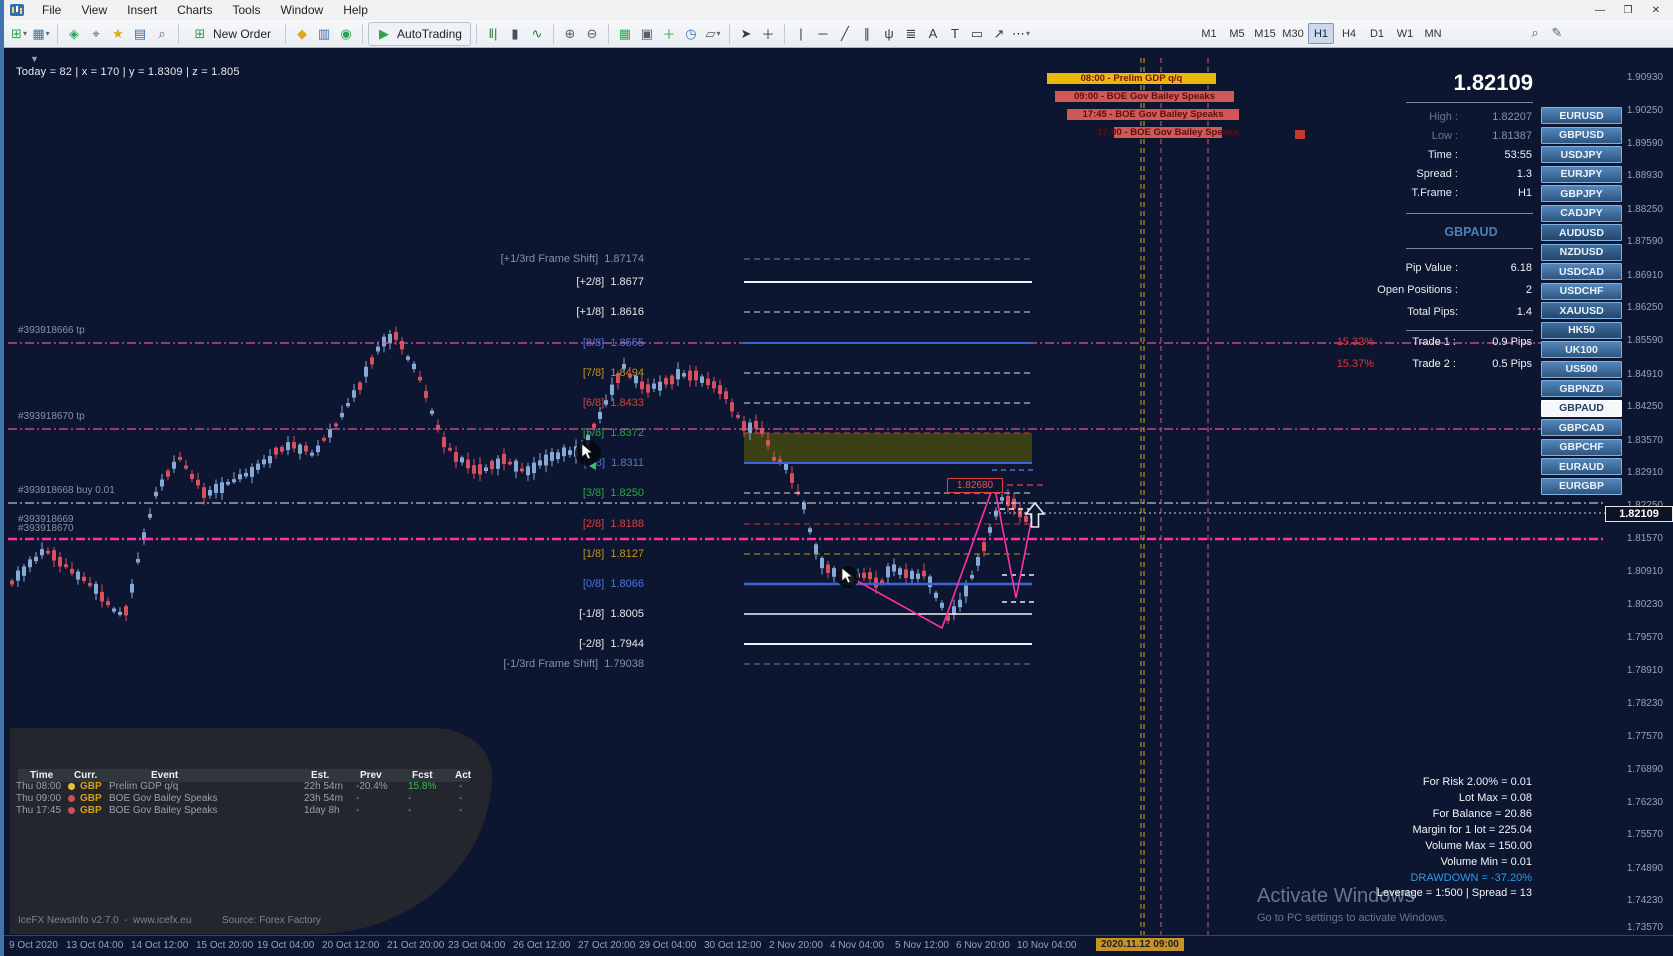  I want to click on label-icon: T, so click(955, 34).